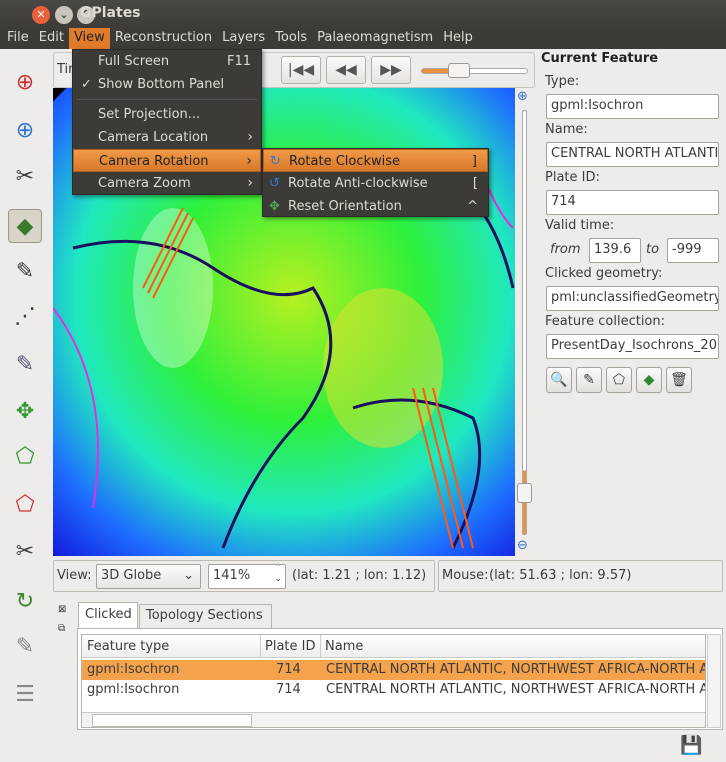  Describe the element at coordinates (522, 96) in the screenshot. I see `zoom-in-icon: ⊕` at that location.